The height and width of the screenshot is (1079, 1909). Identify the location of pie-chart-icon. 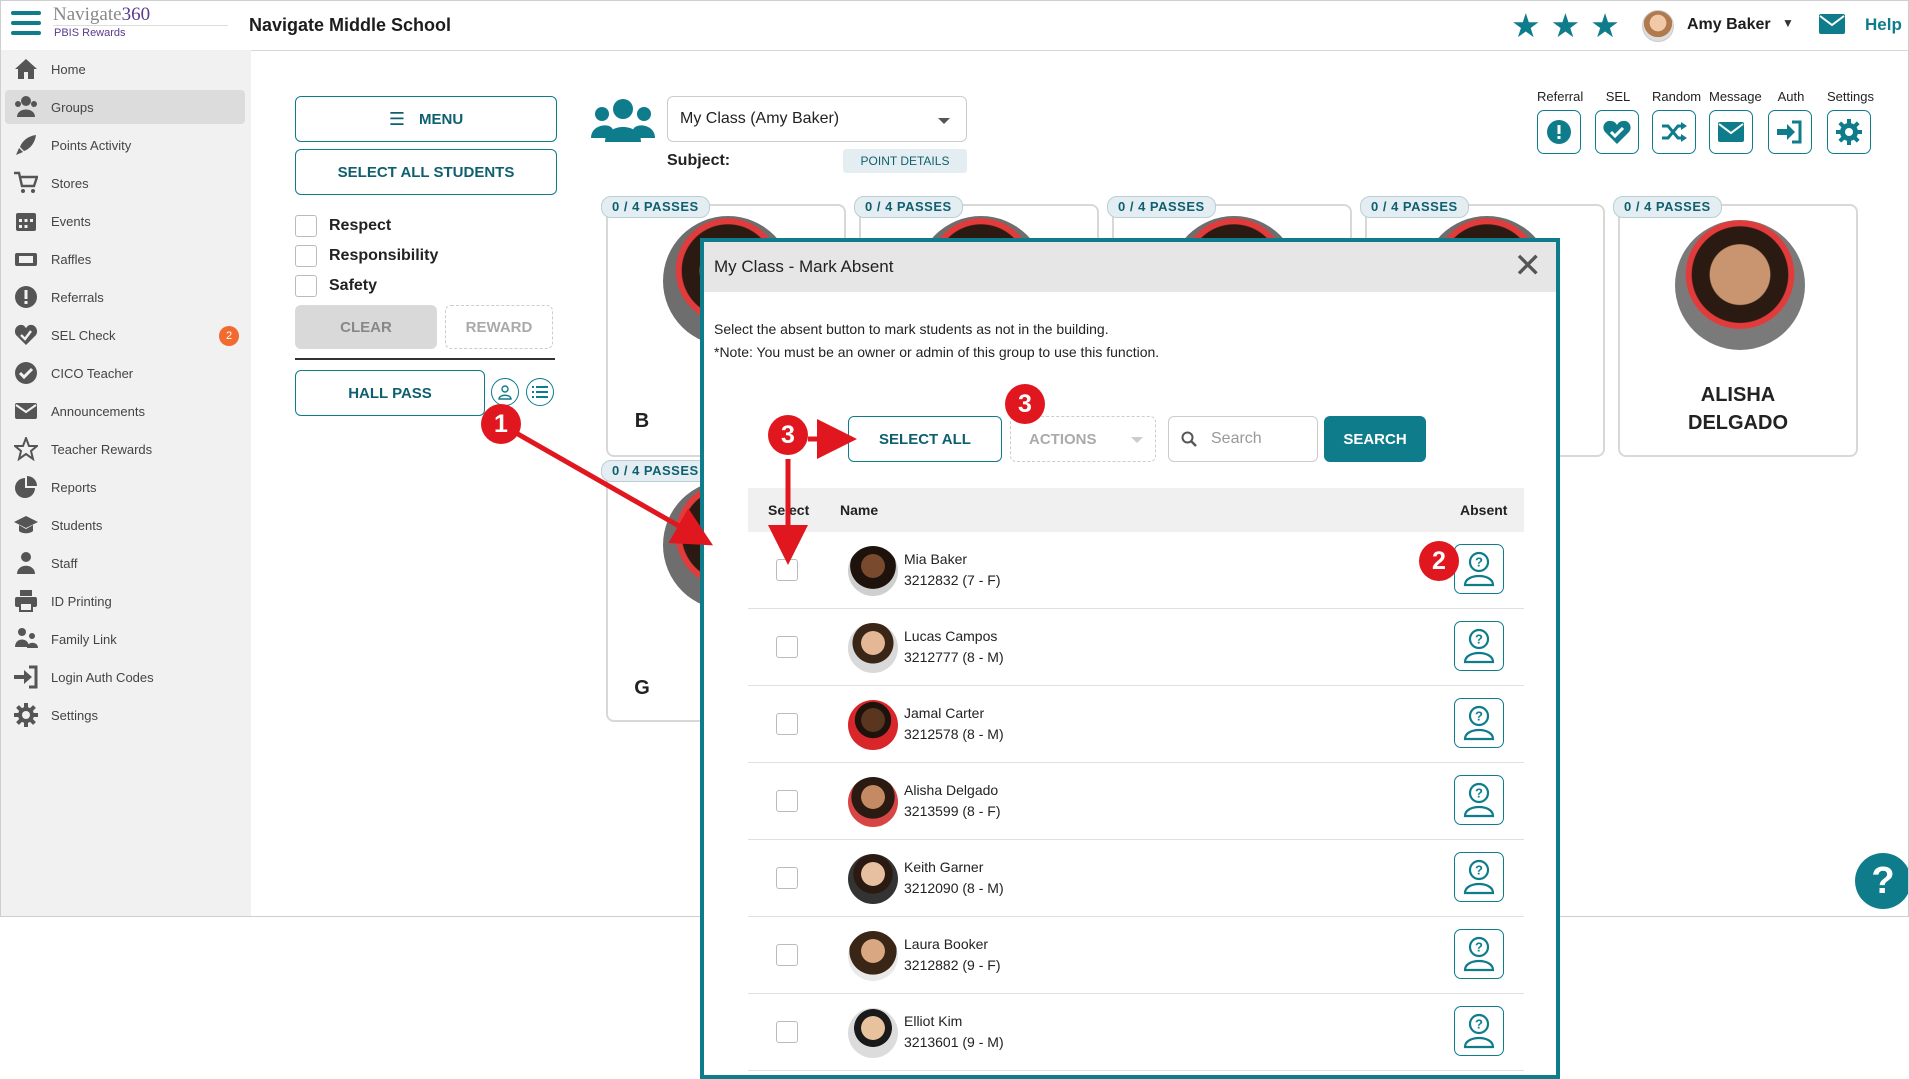
(26, 487).